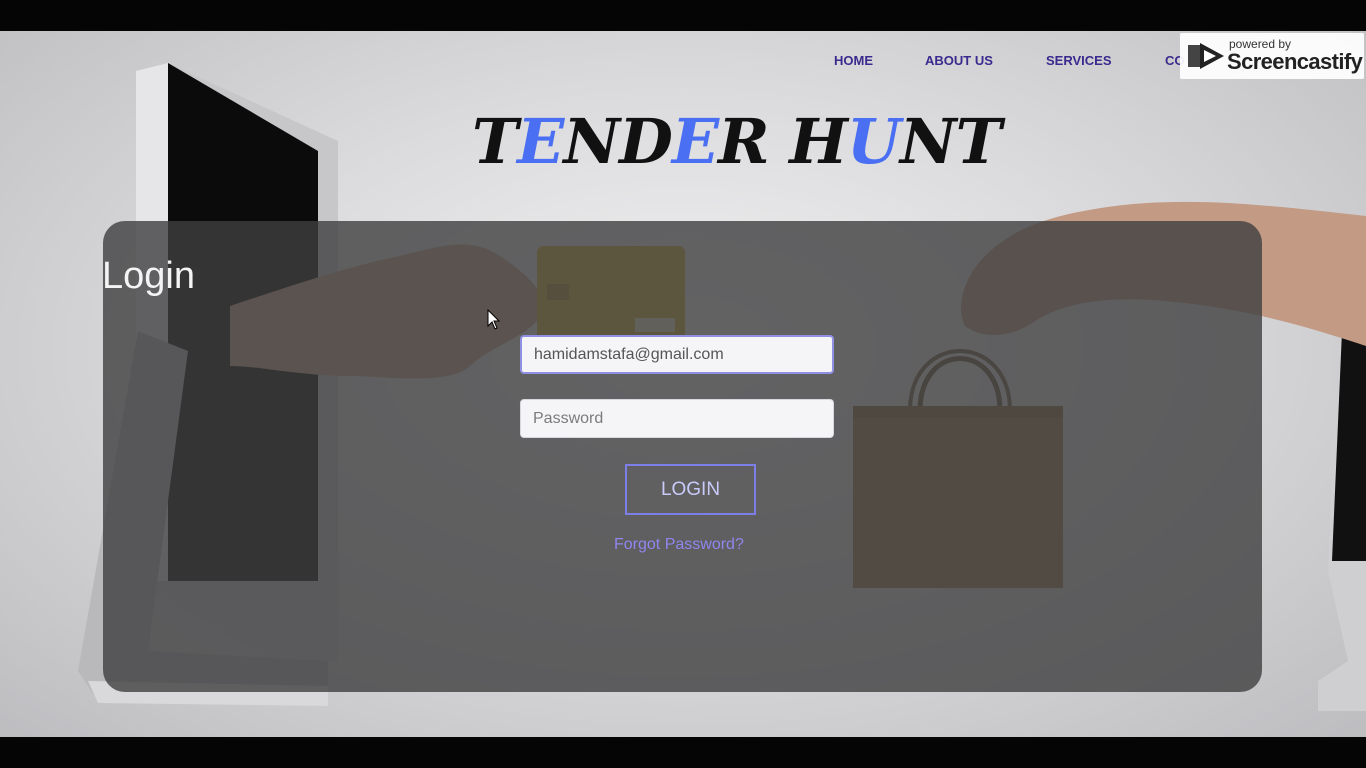 The image size is (1366, 768). Describe the element at coordinates (690, 489) in the screenshot. I see `login-button: LOGIN` at that location.